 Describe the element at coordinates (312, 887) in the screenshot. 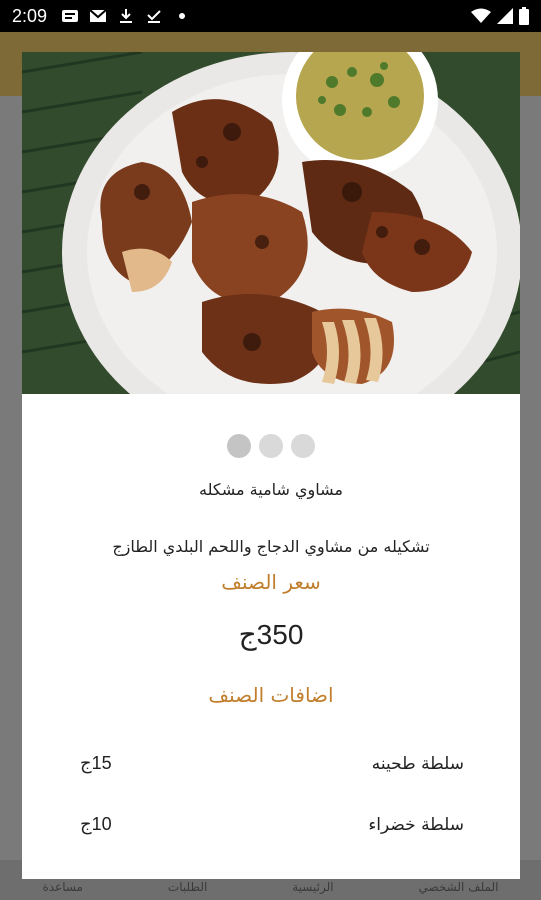

I see `nav-item-home: الرئيسية` at that location.